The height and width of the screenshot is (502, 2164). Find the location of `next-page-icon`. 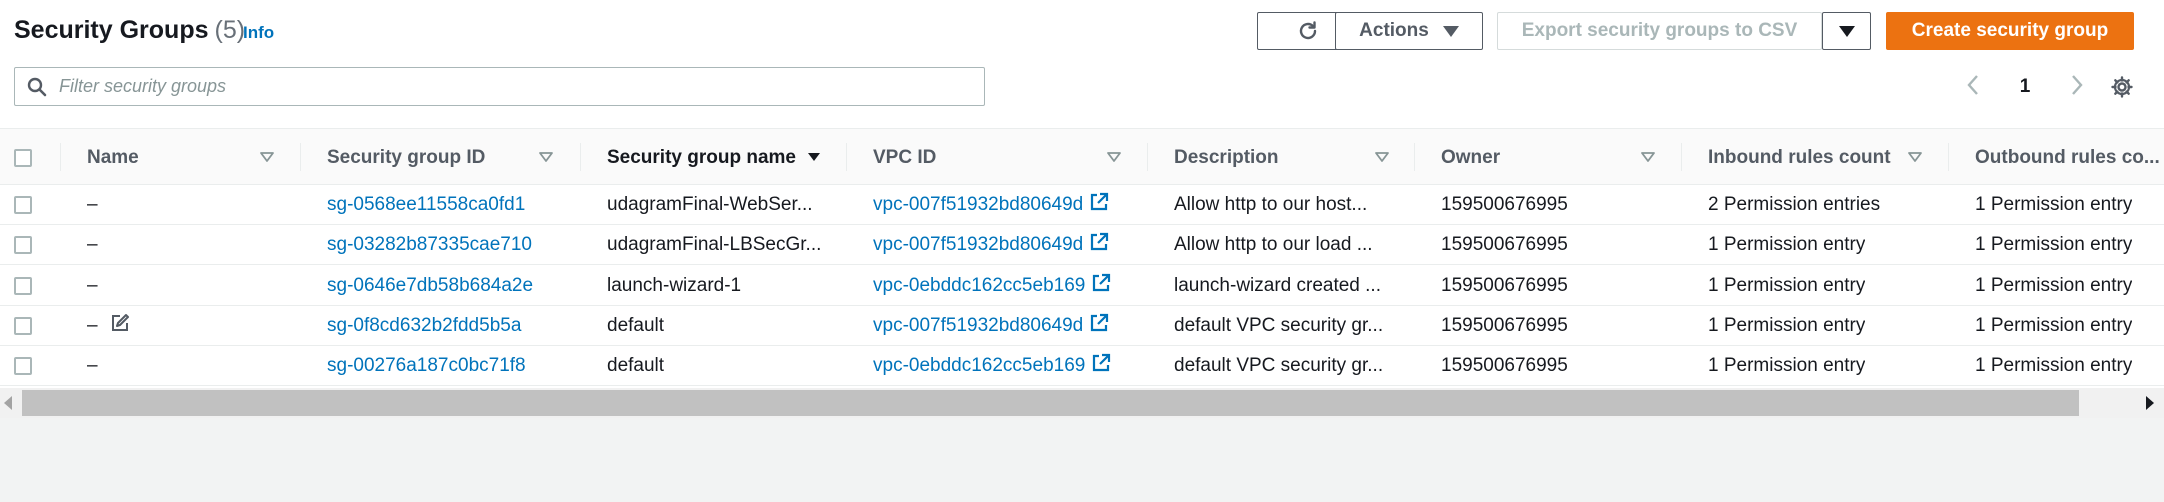

next-page-icon is located at coordinates (2077, 87).